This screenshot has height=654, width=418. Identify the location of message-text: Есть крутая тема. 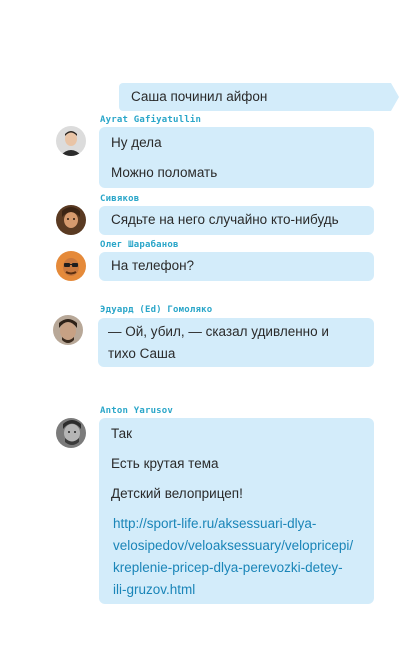
(165, 463).